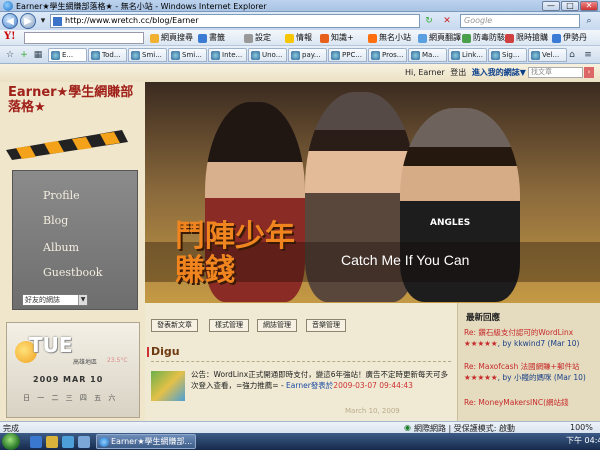 This screenshot has width=600, height=450. What do you see at coordinates (425, 72) in the screenshot?
I see `greeting-text: Hi, Earner` at bounding box center [425, 72].